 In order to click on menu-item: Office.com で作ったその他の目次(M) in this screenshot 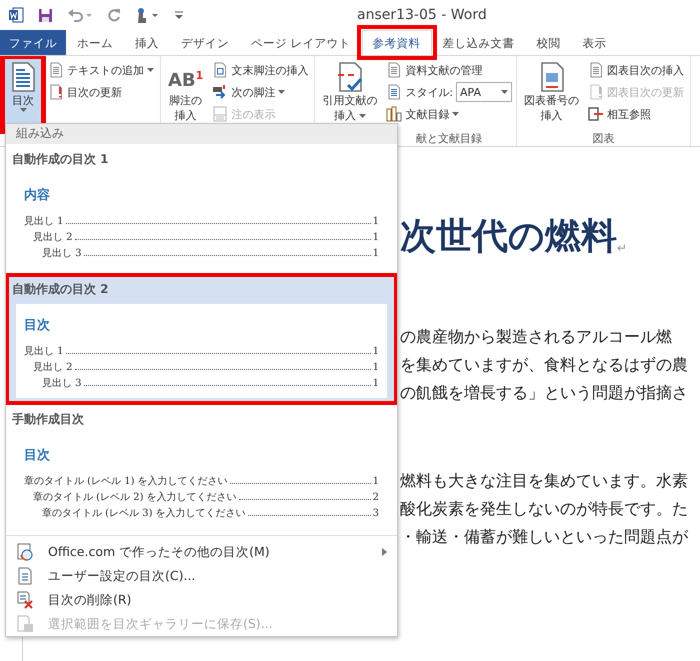, I will do `click(201, 552)`.